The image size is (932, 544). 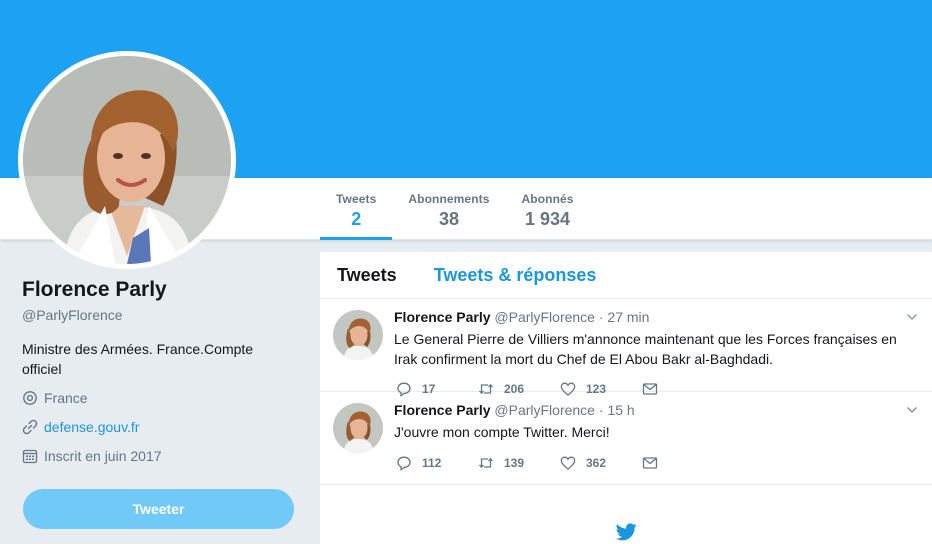 What do you see at coordinates (356, 219) in the screenshot?
I see `stat-value: 2` at bounding box center [356, 219].